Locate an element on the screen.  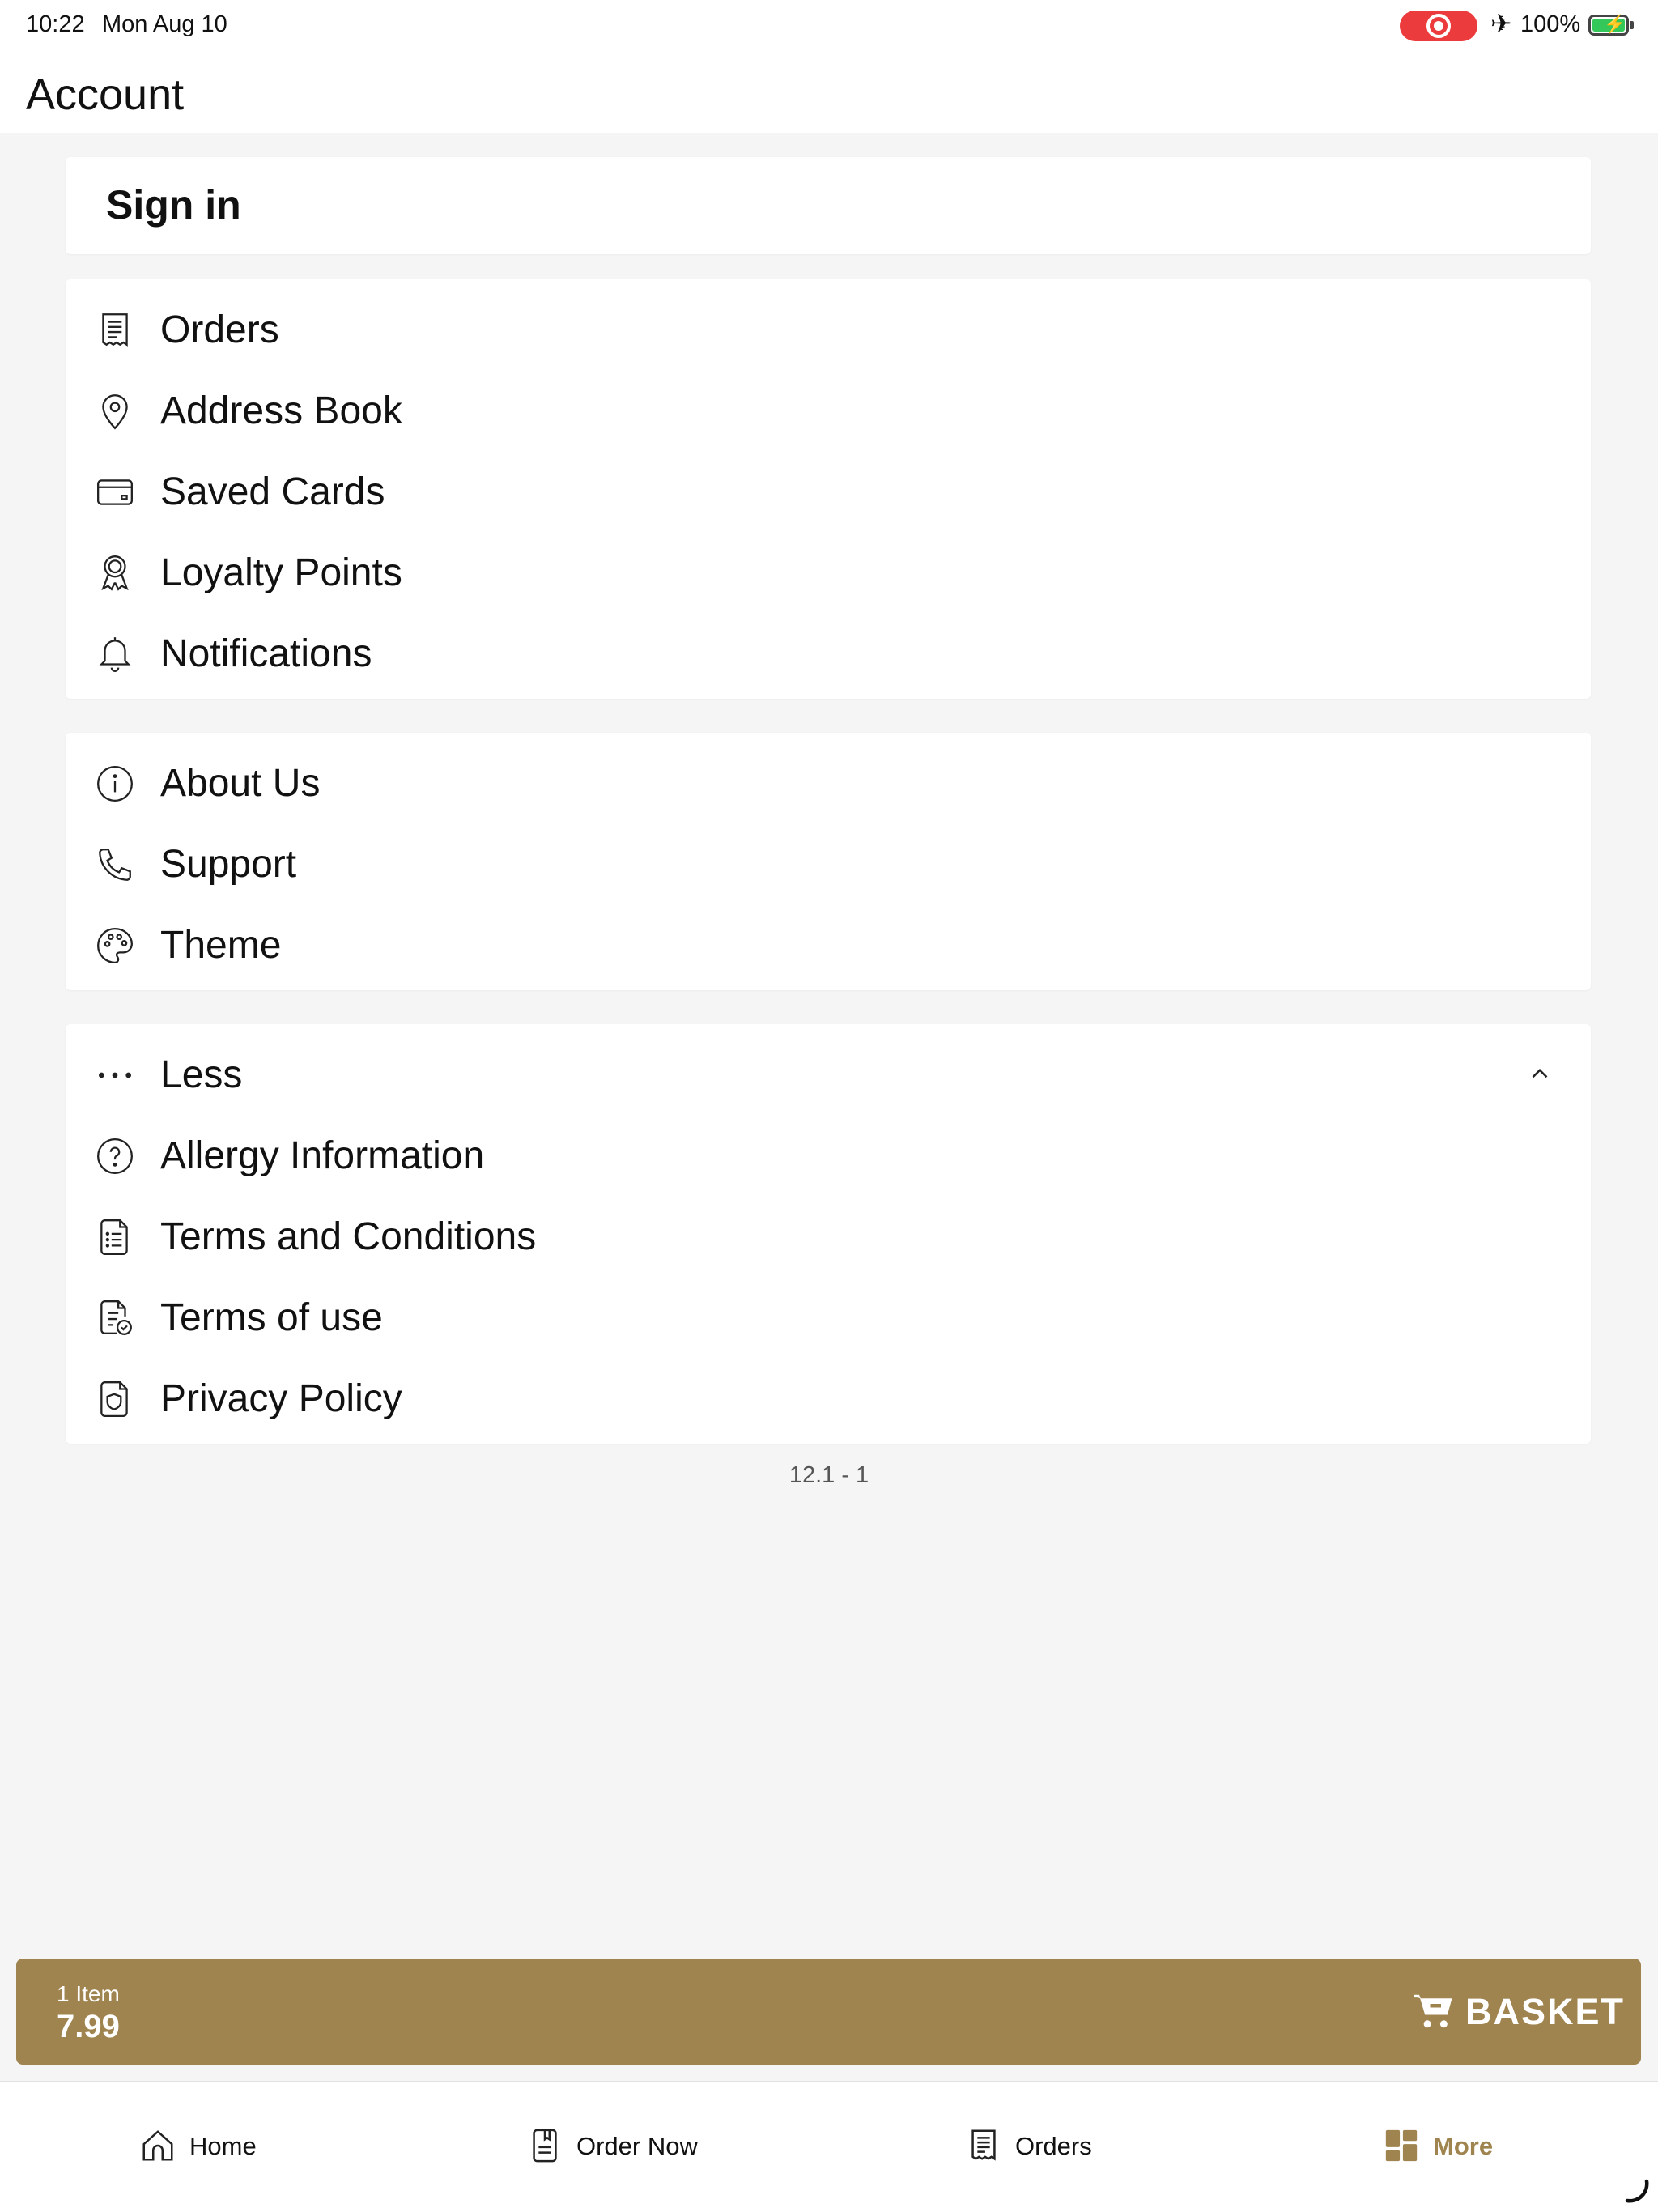
grid-icon is located at coordinates (1401, 2146).